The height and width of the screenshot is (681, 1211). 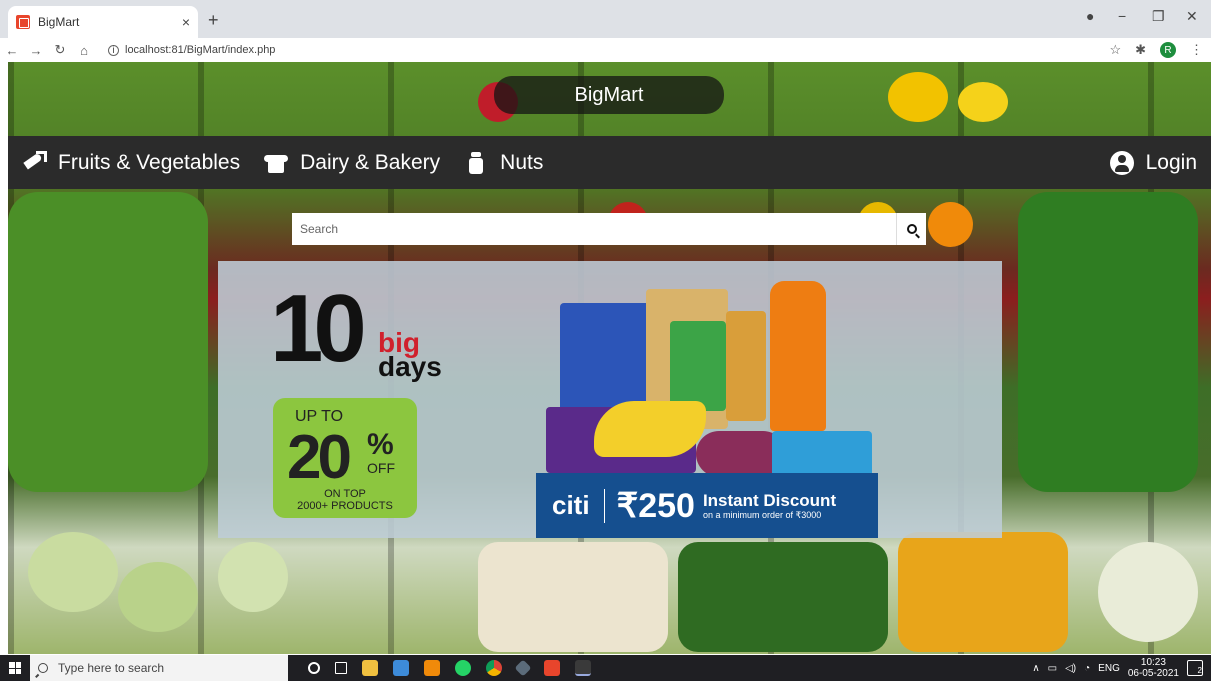 I want to click on search-form, so click(x=609, y=229).